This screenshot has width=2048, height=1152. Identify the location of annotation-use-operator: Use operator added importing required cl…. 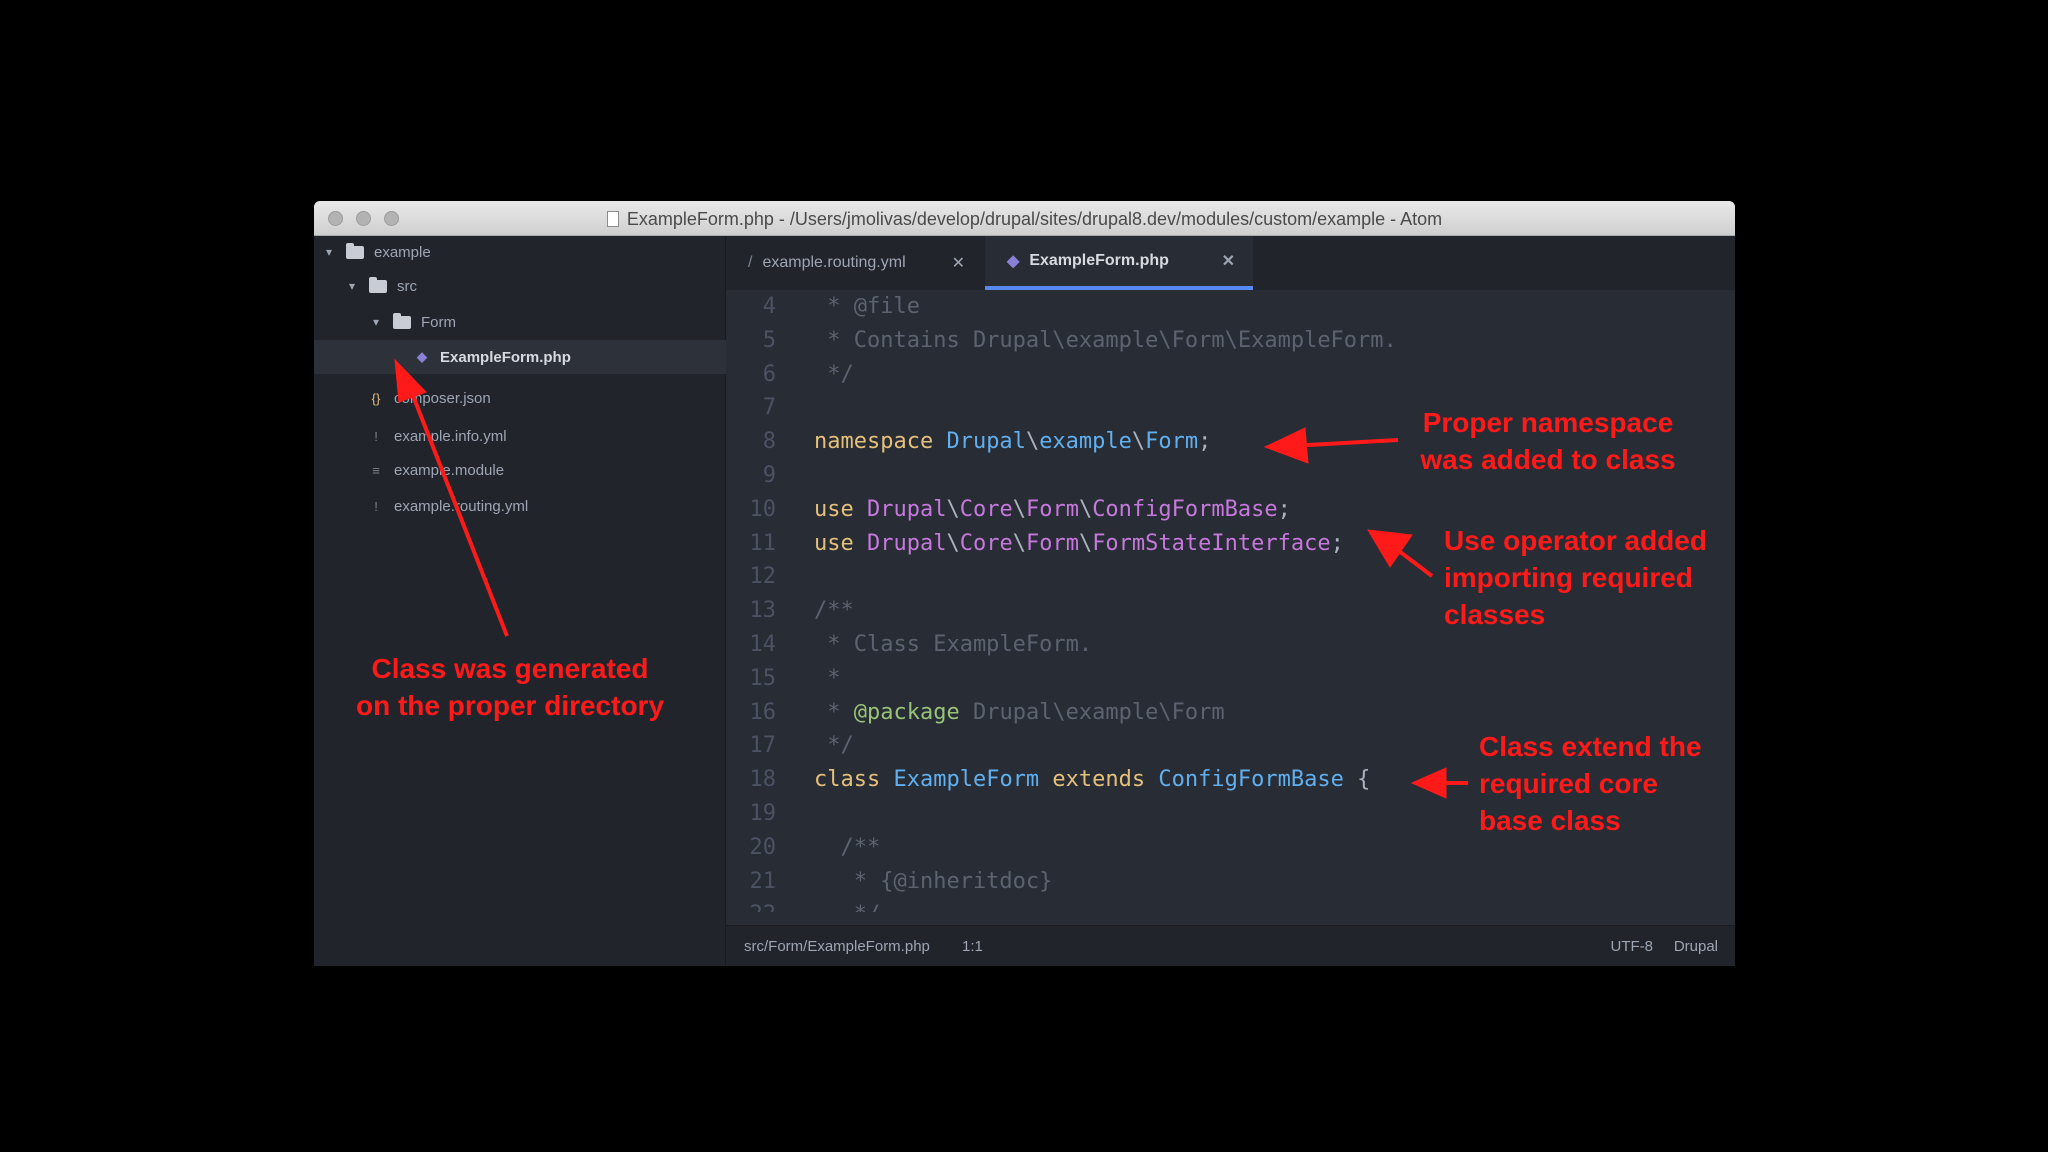
(1589, 577).